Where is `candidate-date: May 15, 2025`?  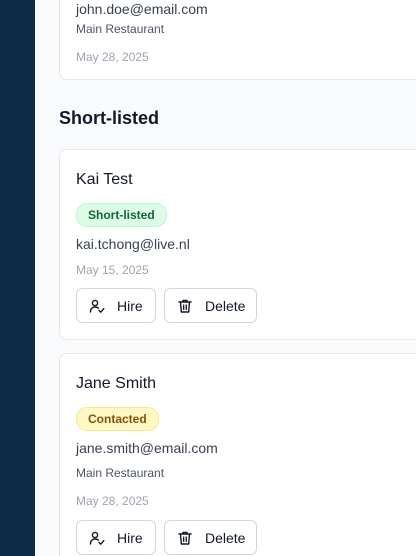
candidate-date: May 15, 2025 is located at coordinates (112, 270).